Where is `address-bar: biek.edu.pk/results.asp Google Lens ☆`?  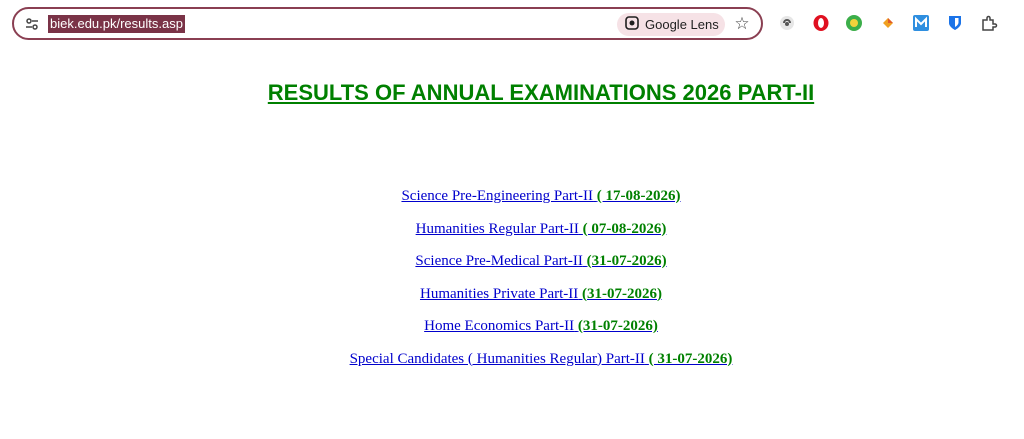
address-bar: biek.edu.pk/results.asp Google Lens ☆ is located at coordinates (387, 23).